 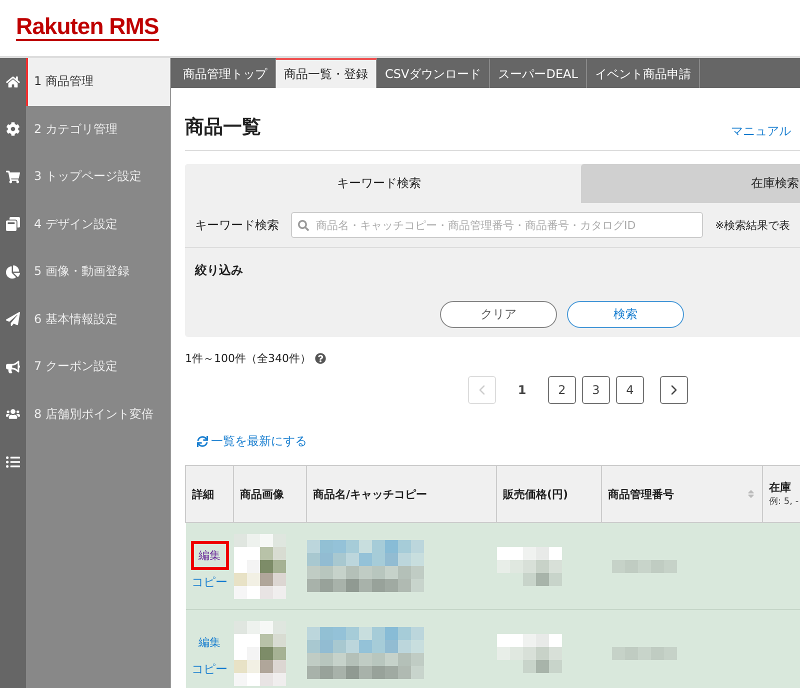 What do you see at coordinates (13, 367) in the screenshot?
I see `megaphone-icon` at bounding box center [13, 367].